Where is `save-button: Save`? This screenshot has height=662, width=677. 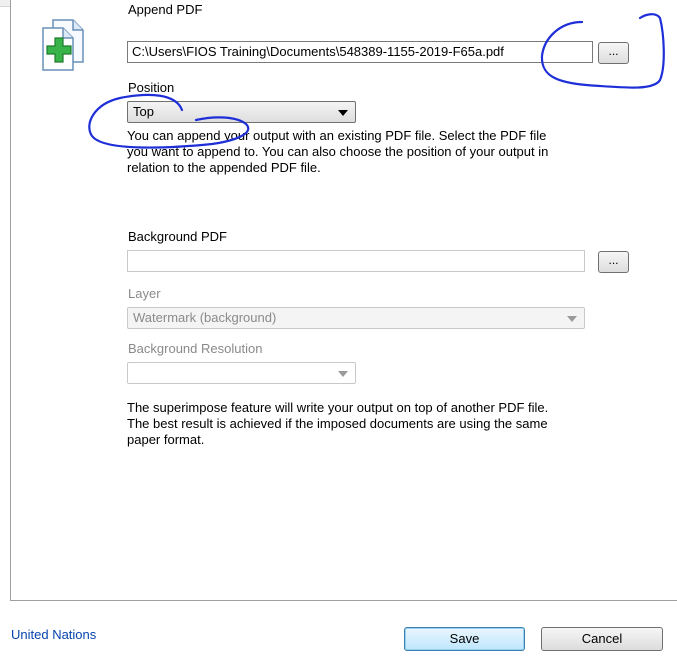
save-button: Save is located at coordinates (464, 639).